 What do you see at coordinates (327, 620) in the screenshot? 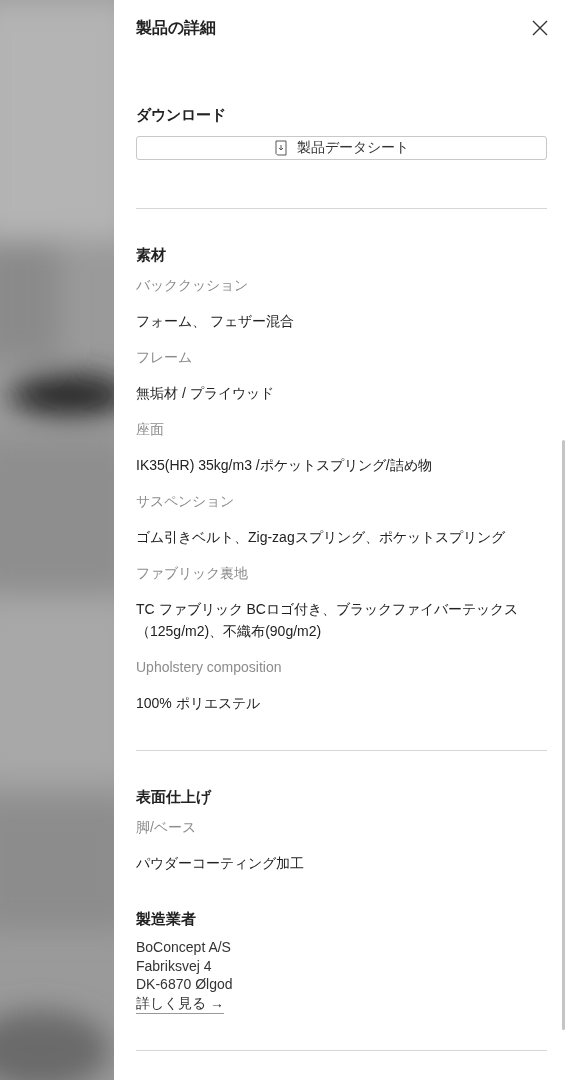
I see `spec-value: TC ファブリック BCロゴ付き、ブラックファイバーテックス（125g/m2)、不織布(90g/m2)` at bounding box center [327, 620].